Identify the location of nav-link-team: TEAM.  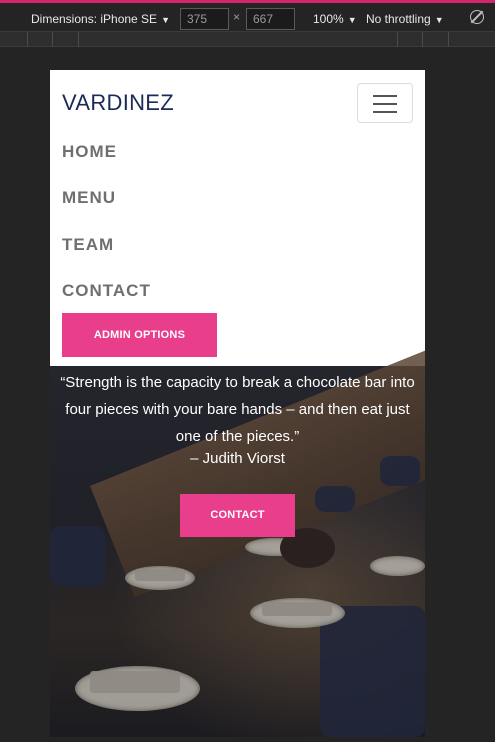
(88, 245).